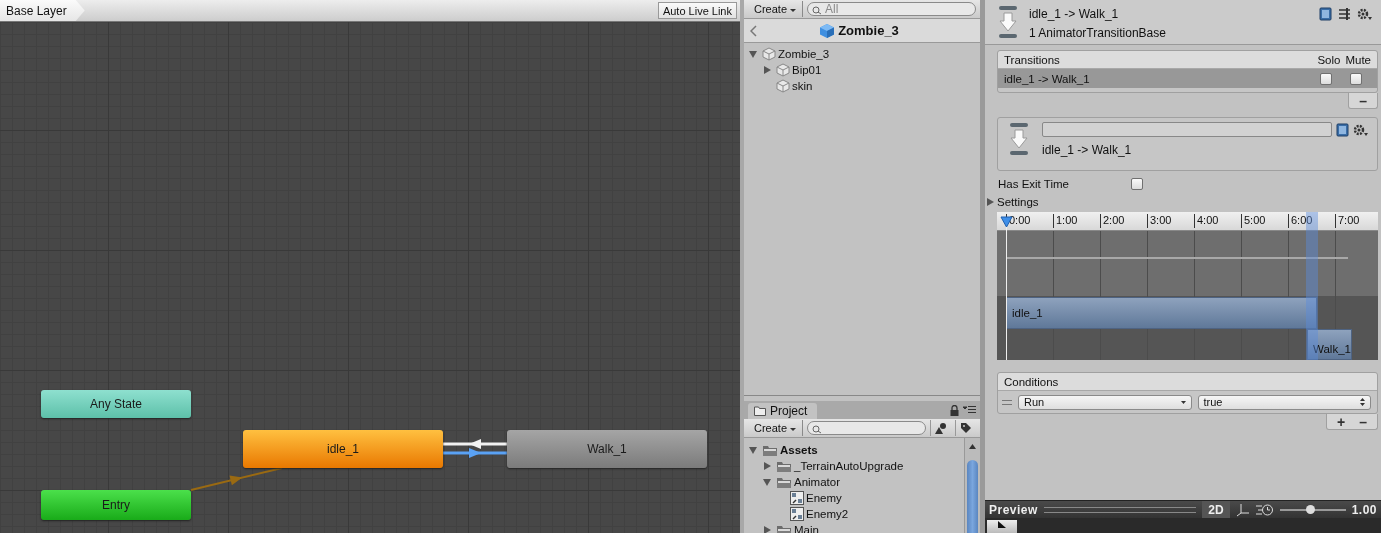 The width and height of the screenshot is (1381, 533). I want to click on menu-icon, so click(969, 409).